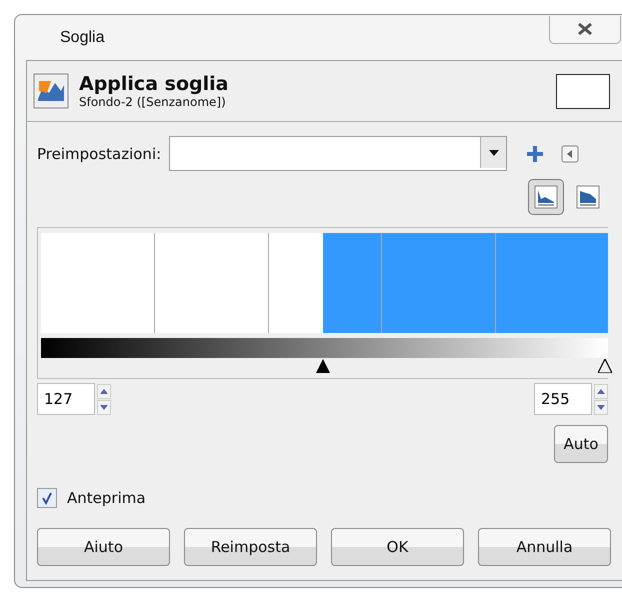 This screenshot has height=594, width=622. Describe the element at coordinates (153, 102) in the screenshot. I see `layer-name: Sfondo-2 ([Senzanome])` at that location.